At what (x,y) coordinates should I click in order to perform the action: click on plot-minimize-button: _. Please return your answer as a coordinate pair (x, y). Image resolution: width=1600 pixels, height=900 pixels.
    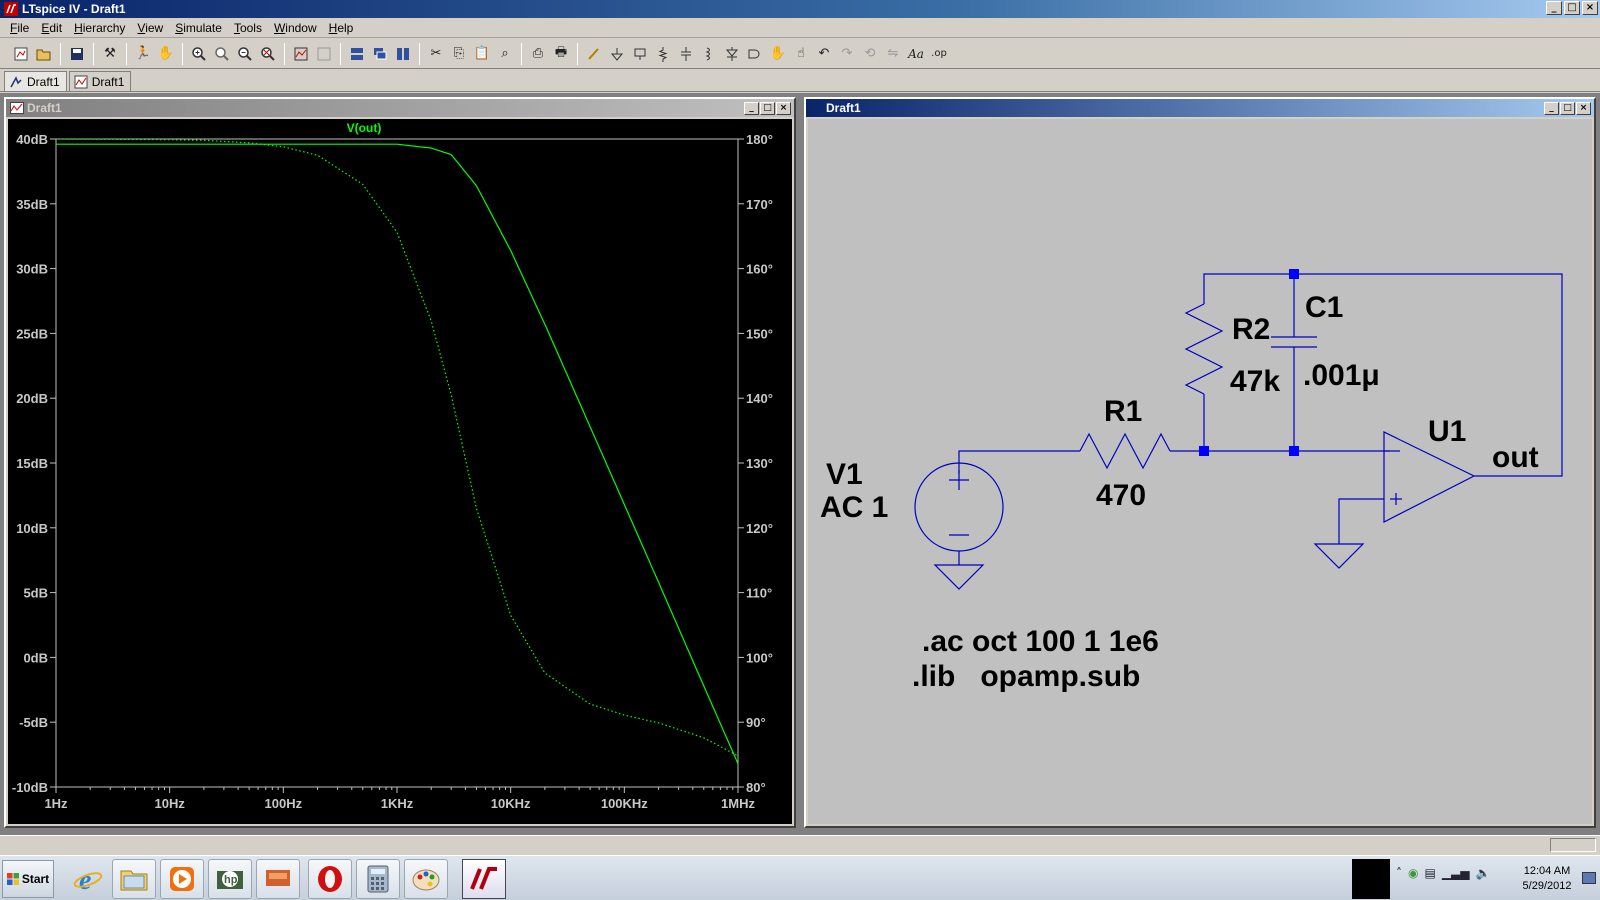
    Looking at the image, I should click on (751, 108).